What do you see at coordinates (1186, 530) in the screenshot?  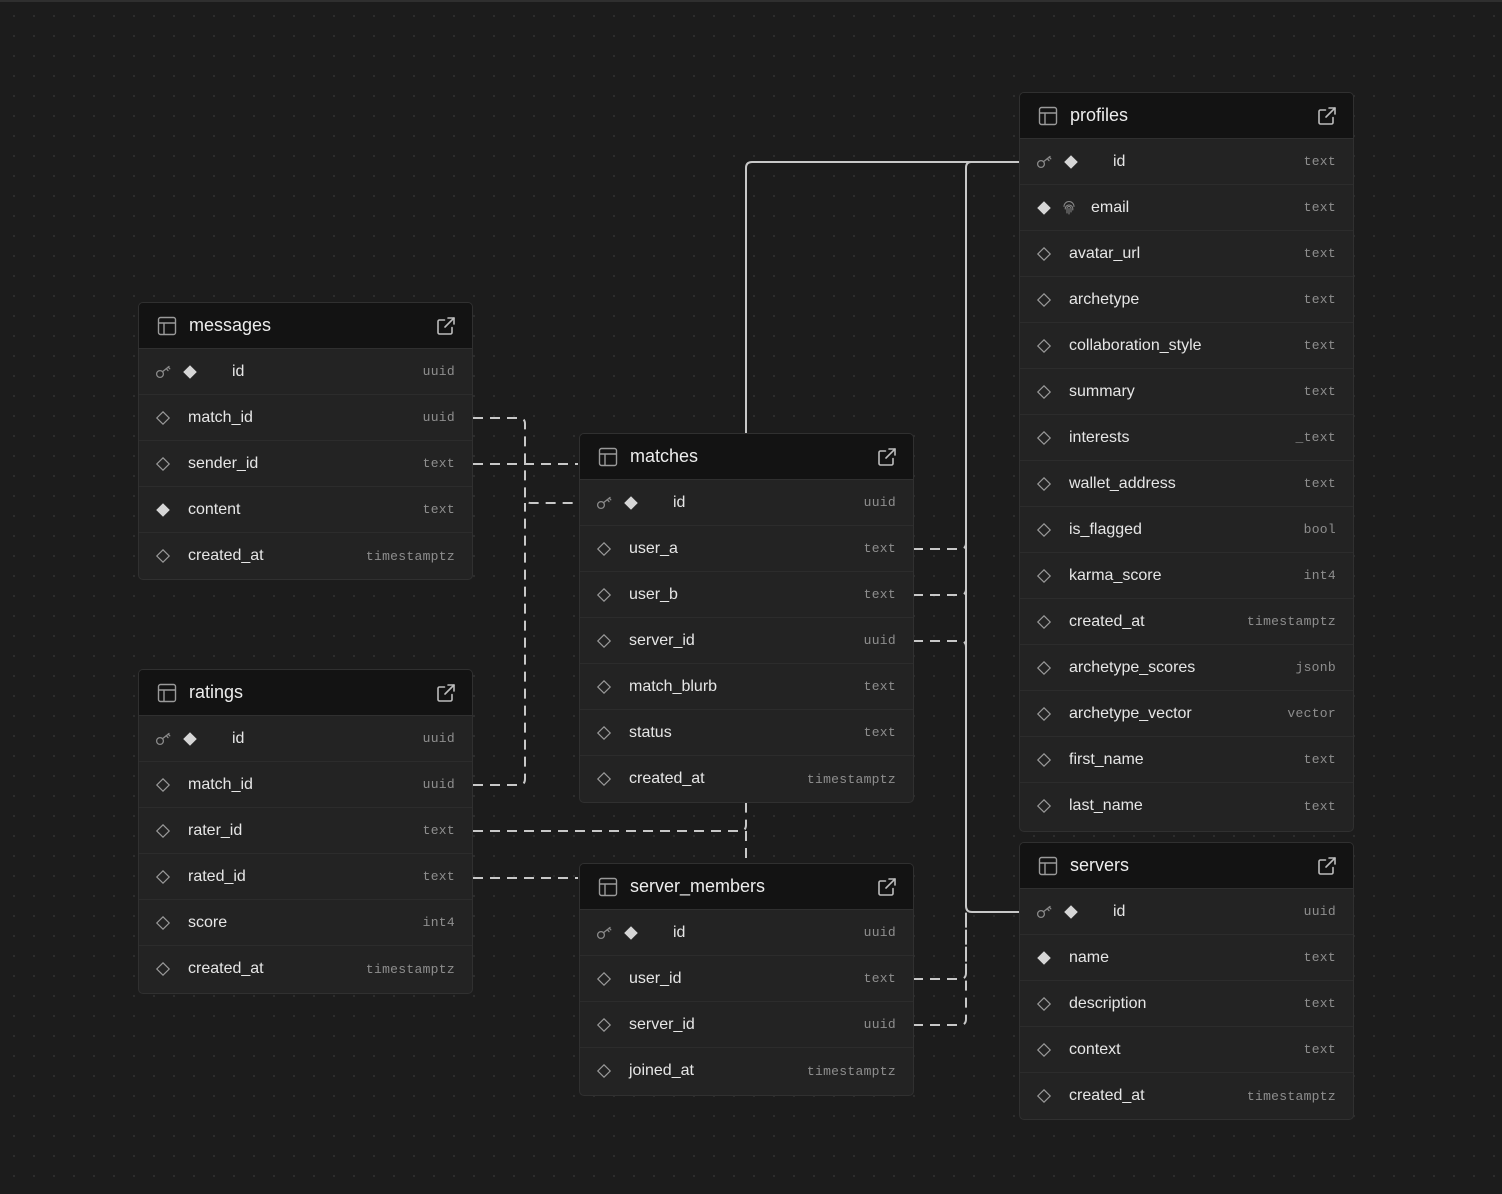 I see `column-row: is_flagged bool` at bounding box center [1186, 530].